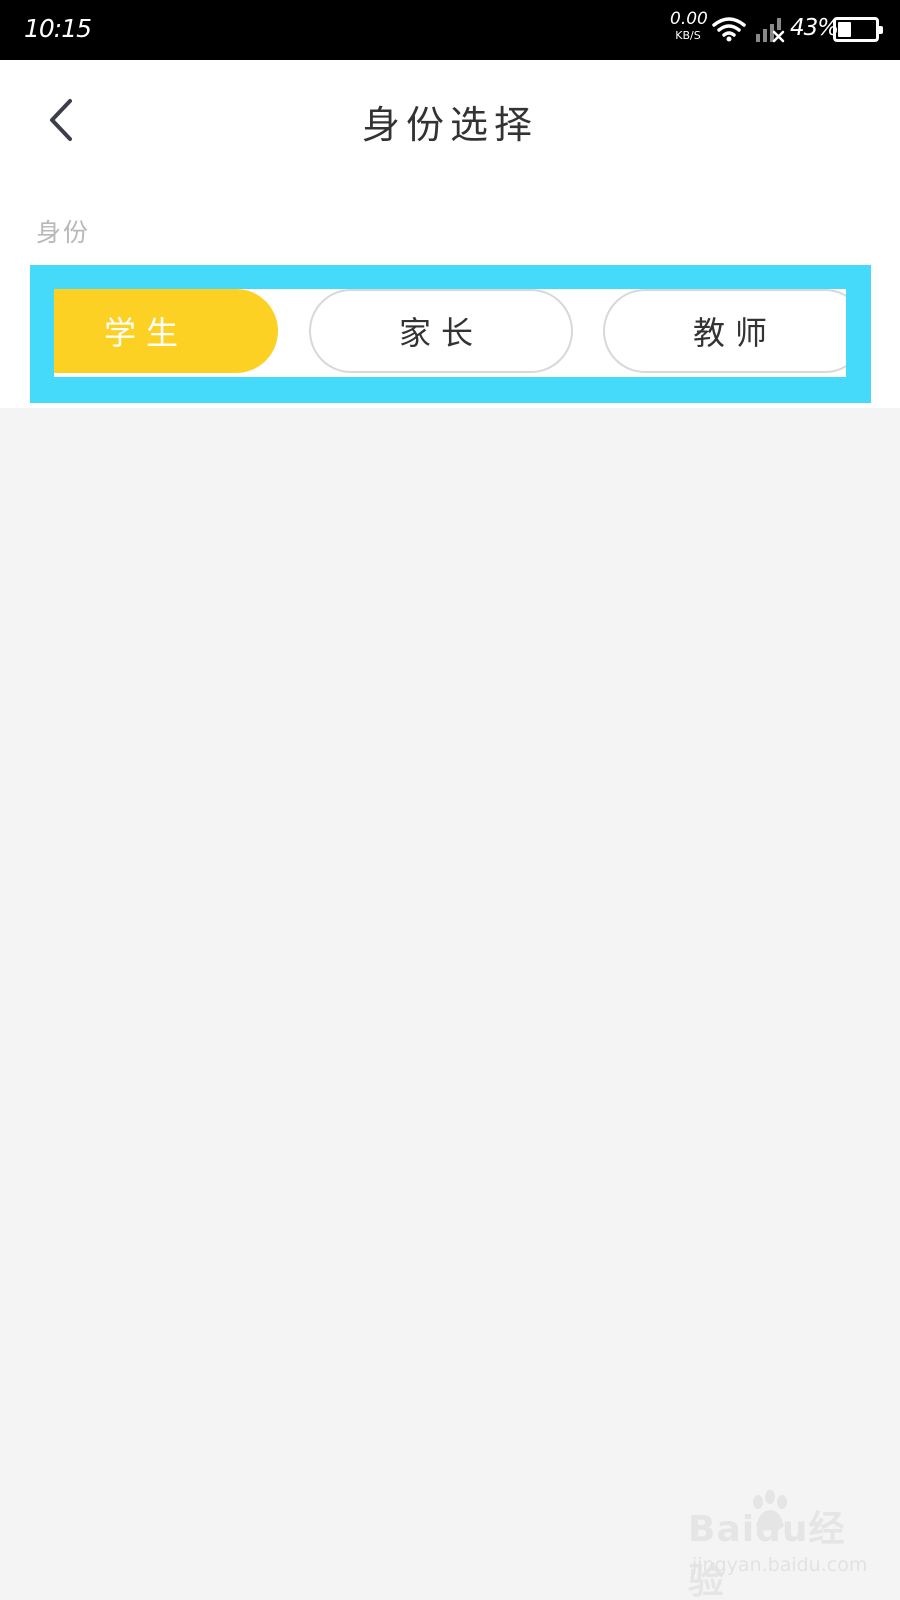 The image size is (900, 1600). I want to click on wifi-icon, so click(729, 29).